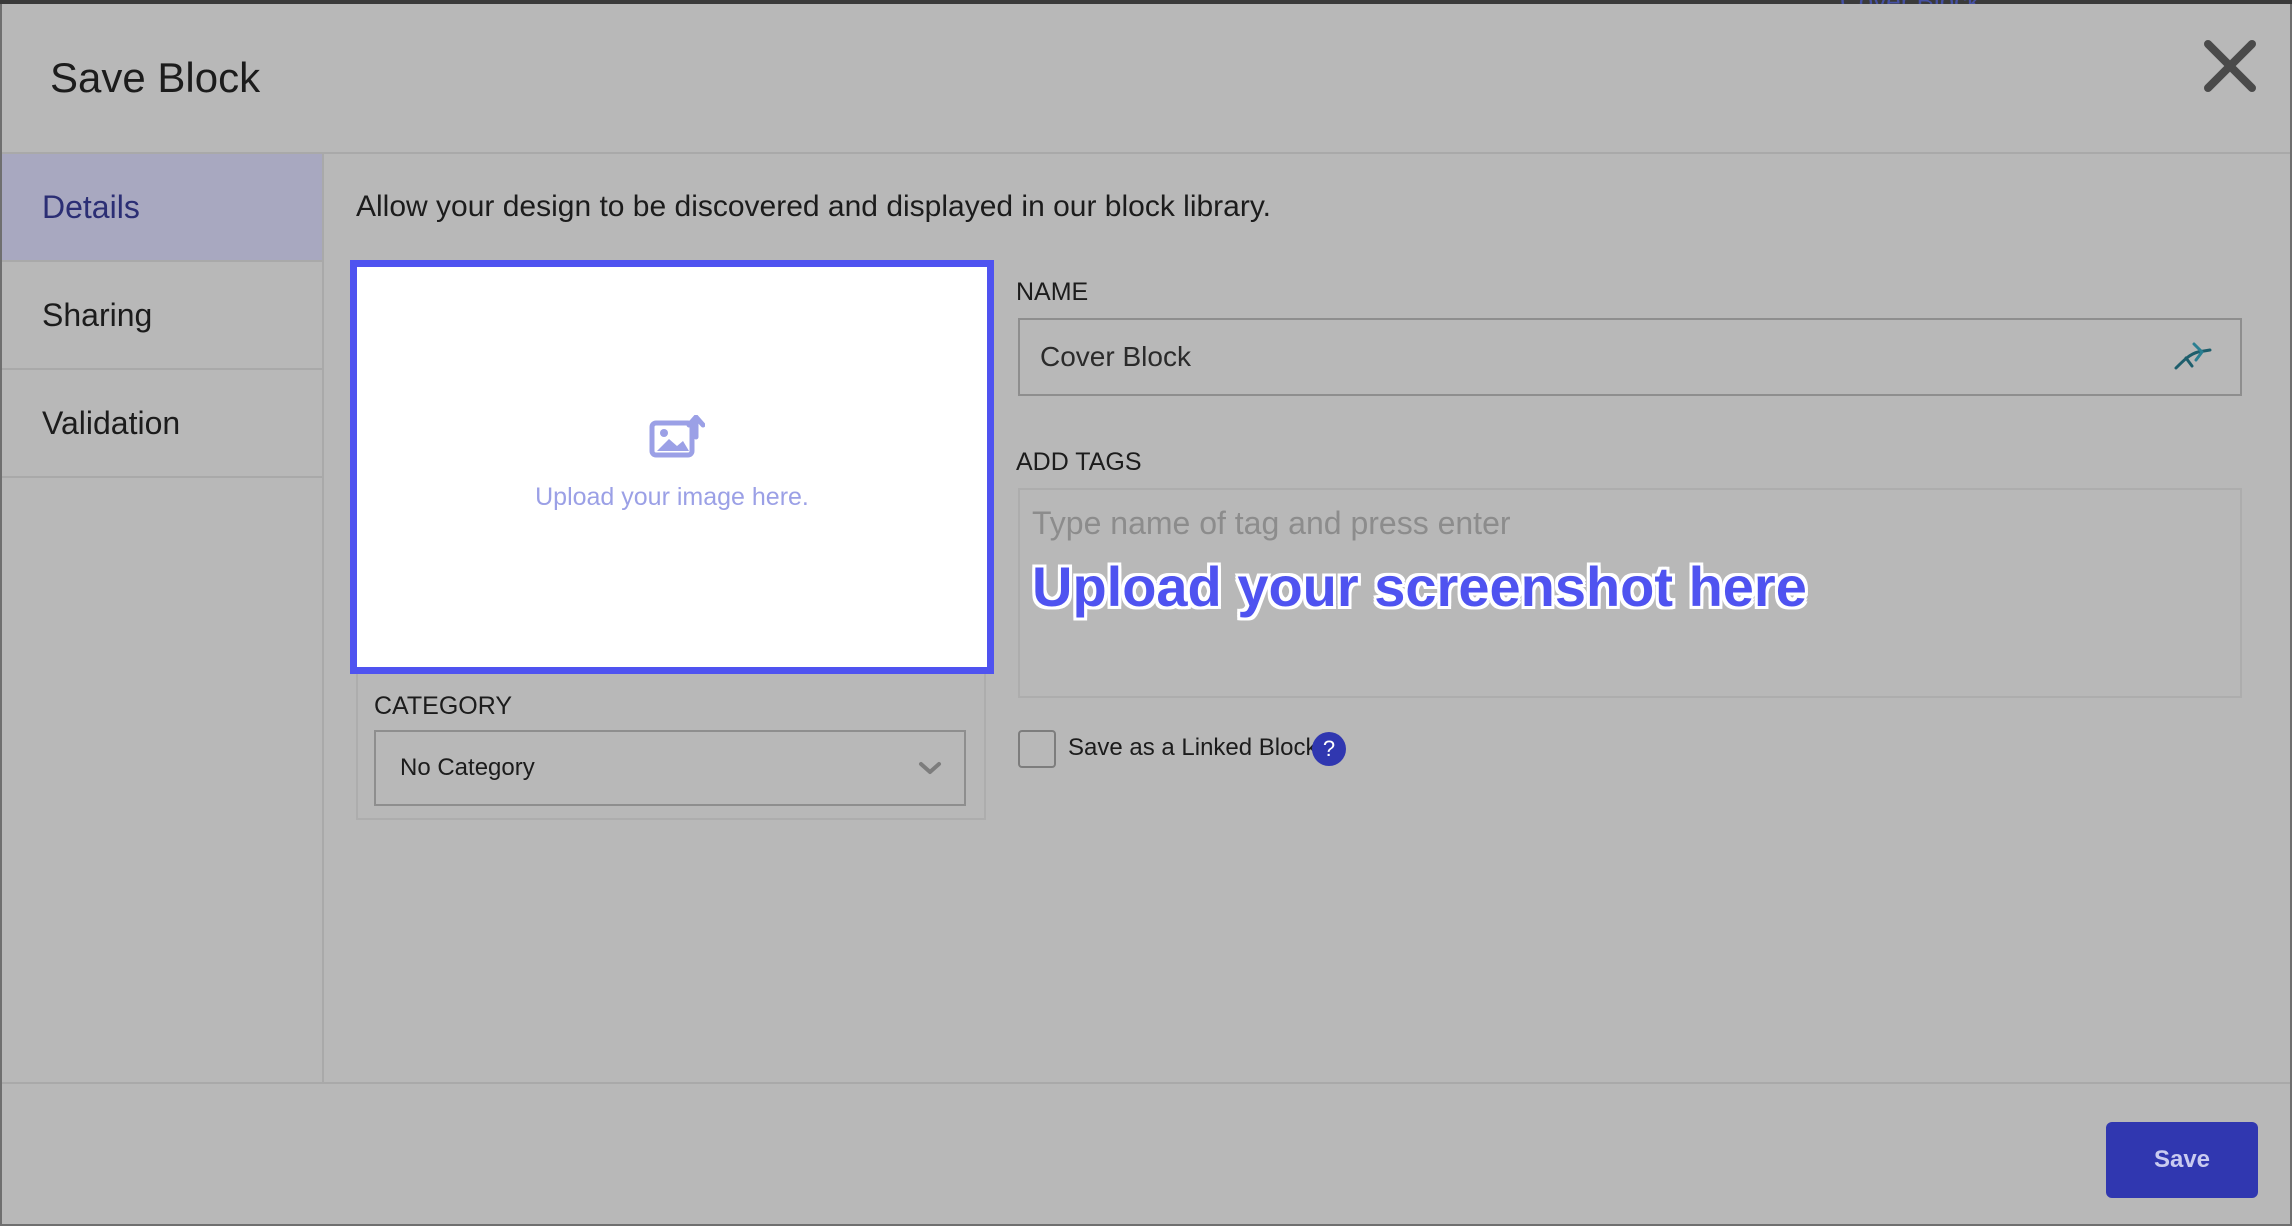 This screenshot has width=2292, height=1226. What do you see at coordinates (677, 436) in the screenshot?
I see `image-upload-icon` at bounding box center [677, 436].